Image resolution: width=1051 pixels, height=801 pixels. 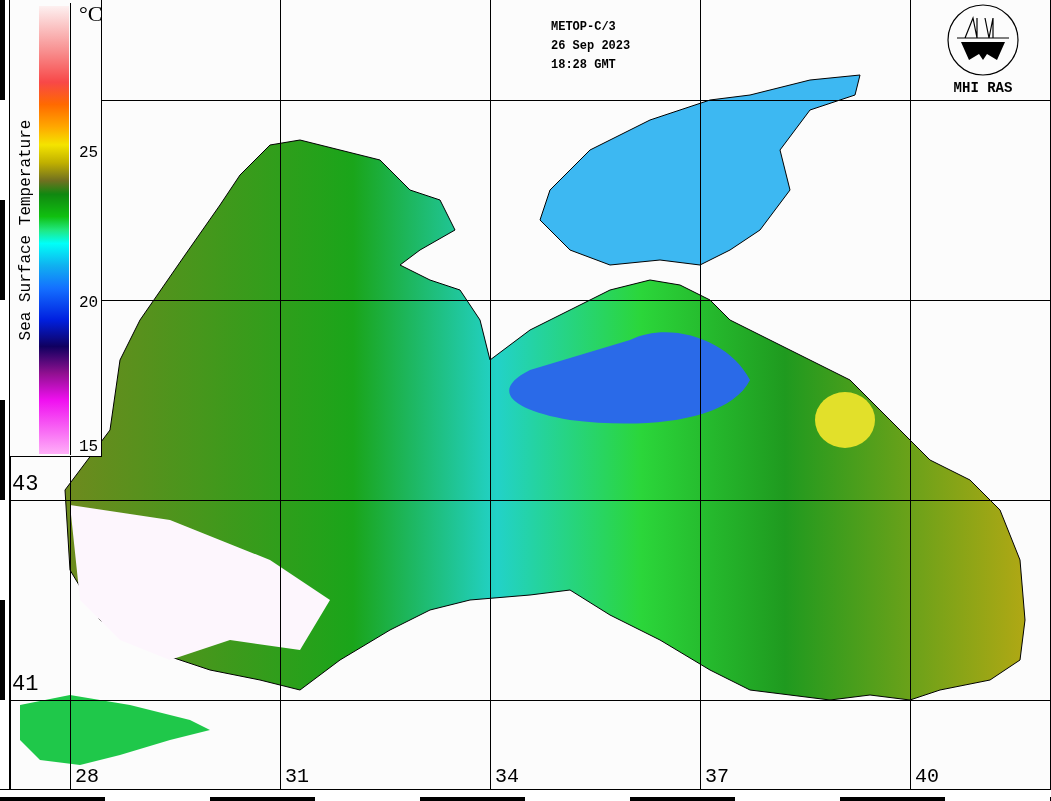 What do you see at coordinates (89, 153) in the screenshot?
I see `scale-label: 25` at bounding box center [89, 153].